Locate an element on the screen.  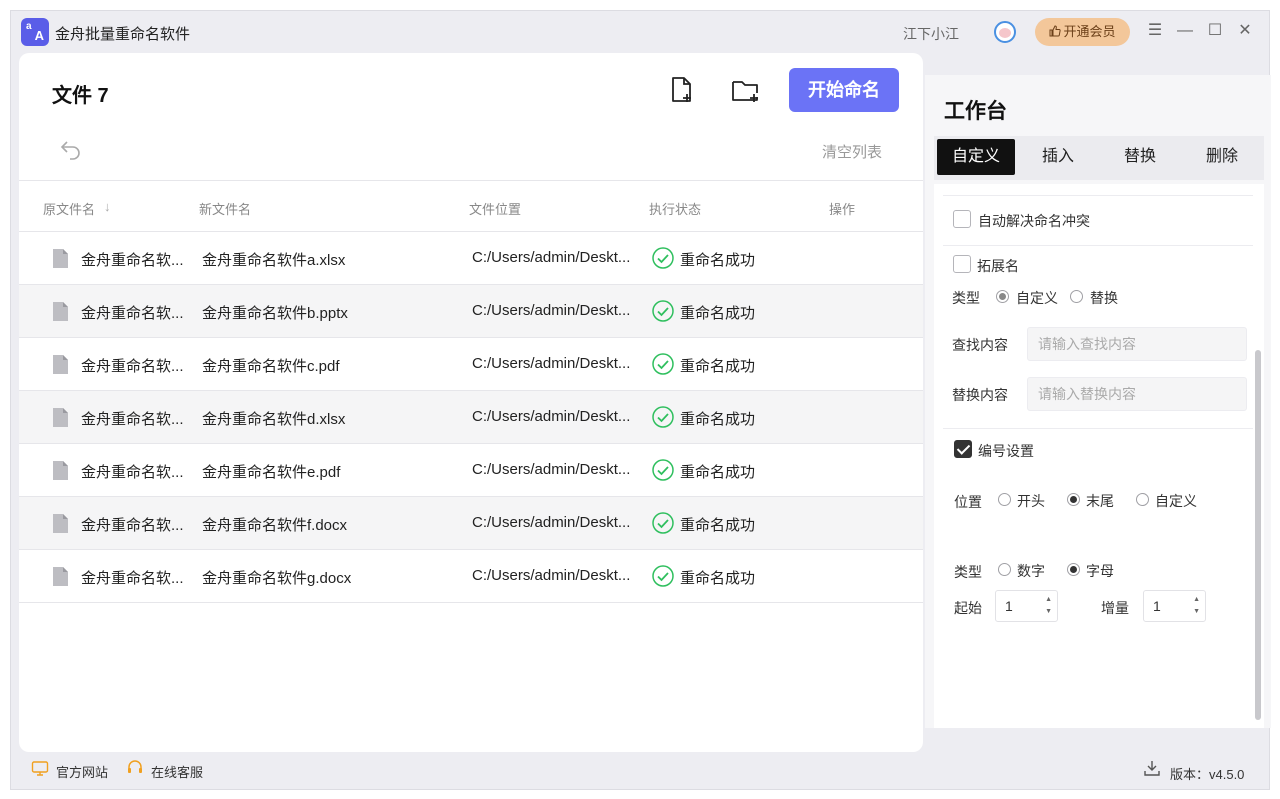
replace-content-label: 替换内容 is located at coordinates (980, 395).